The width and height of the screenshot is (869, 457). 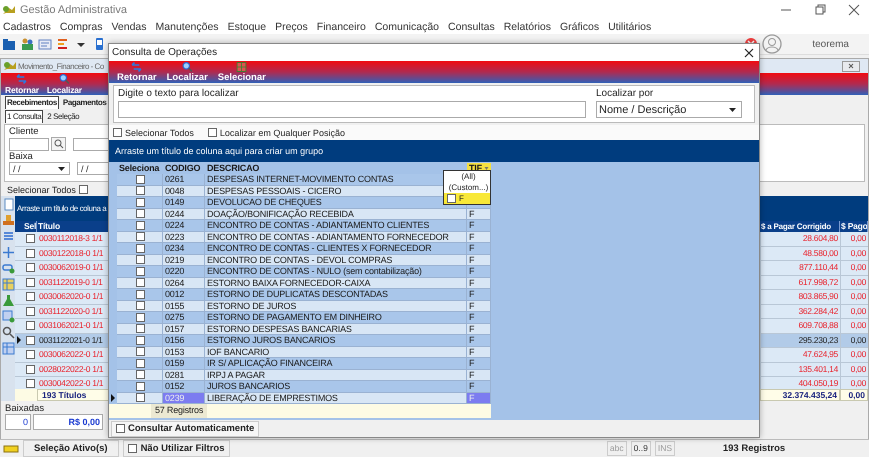 I want to click on tab: 1 Consulta, so click(x=24, y=116).